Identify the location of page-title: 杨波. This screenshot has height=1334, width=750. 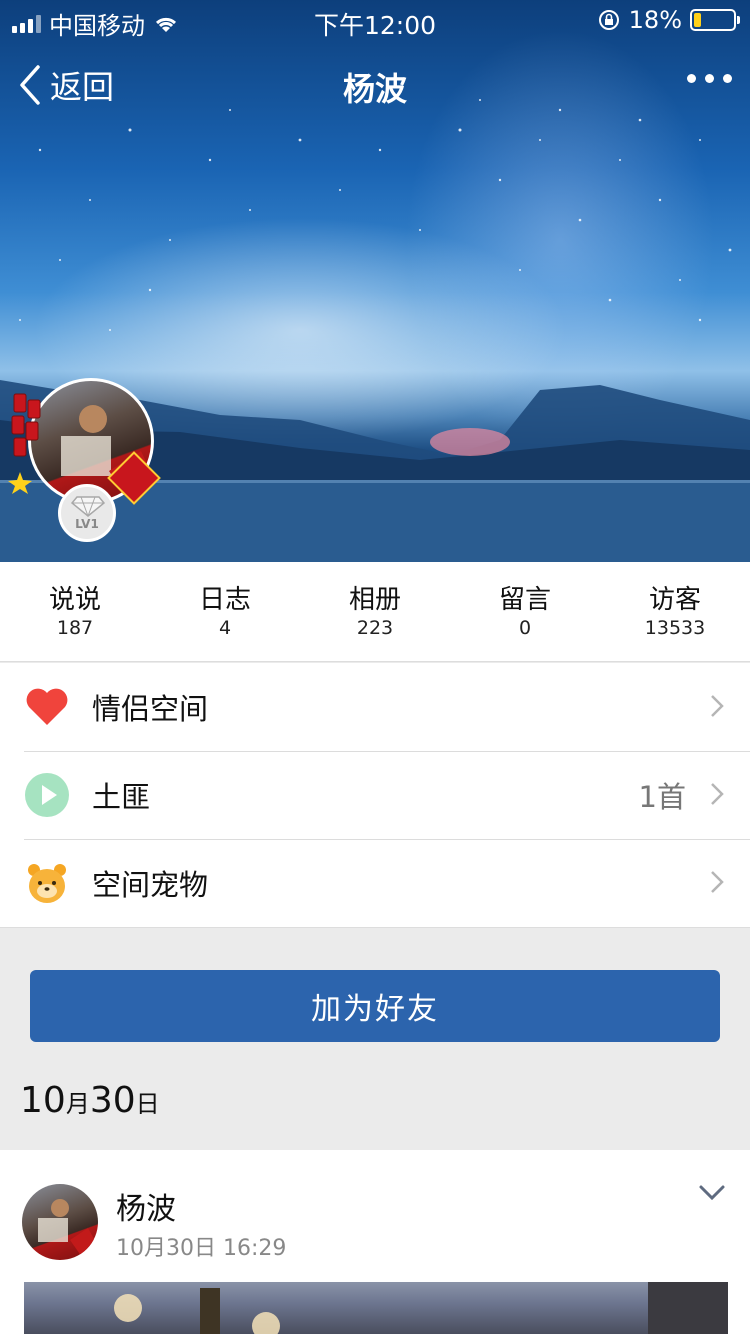
(374, 89).